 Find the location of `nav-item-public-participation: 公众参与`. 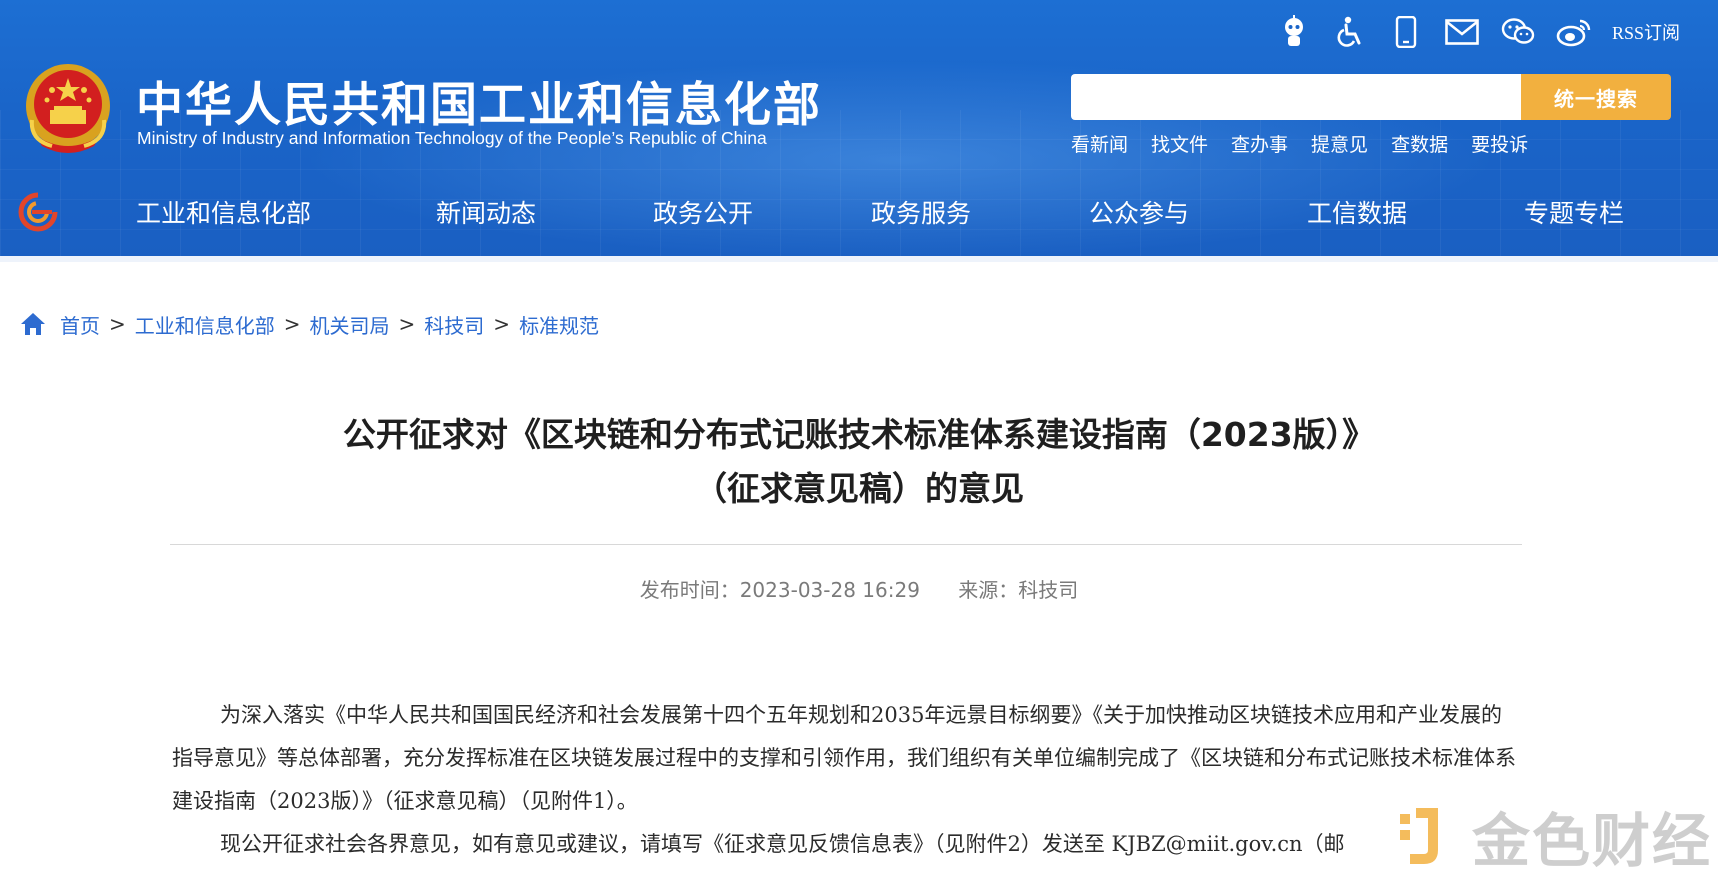

nav-item-public-participation: 公众参与 is located at coordinates (1139, 212).